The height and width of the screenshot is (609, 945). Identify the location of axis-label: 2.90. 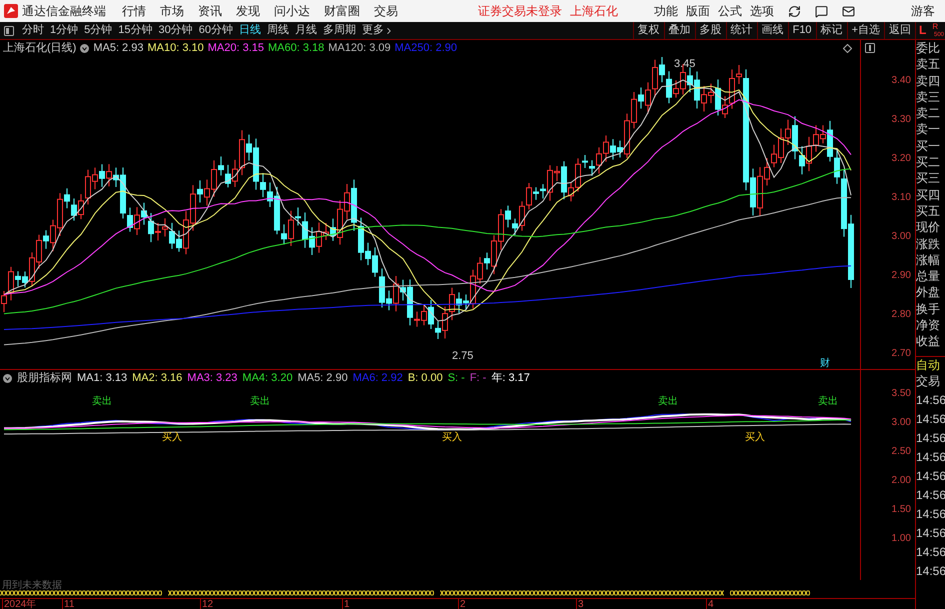
(901, 276).